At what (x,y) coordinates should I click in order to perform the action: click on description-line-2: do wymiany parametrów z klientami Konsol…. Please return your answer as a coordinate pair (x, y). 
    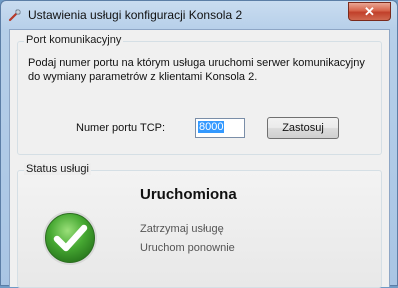
    Looking at the image, I should click on (143, 77).